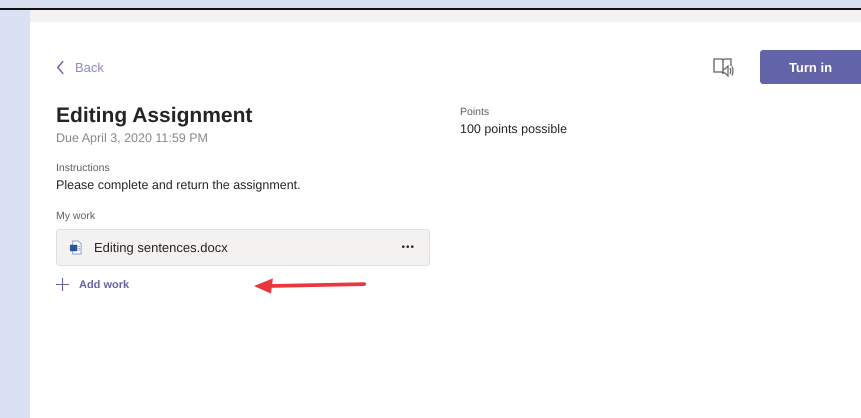 This screenshot has width=861, height=418. Describe the element at coordinates (80, 67) in the screenshot. I see `back-link: Back` at that location.